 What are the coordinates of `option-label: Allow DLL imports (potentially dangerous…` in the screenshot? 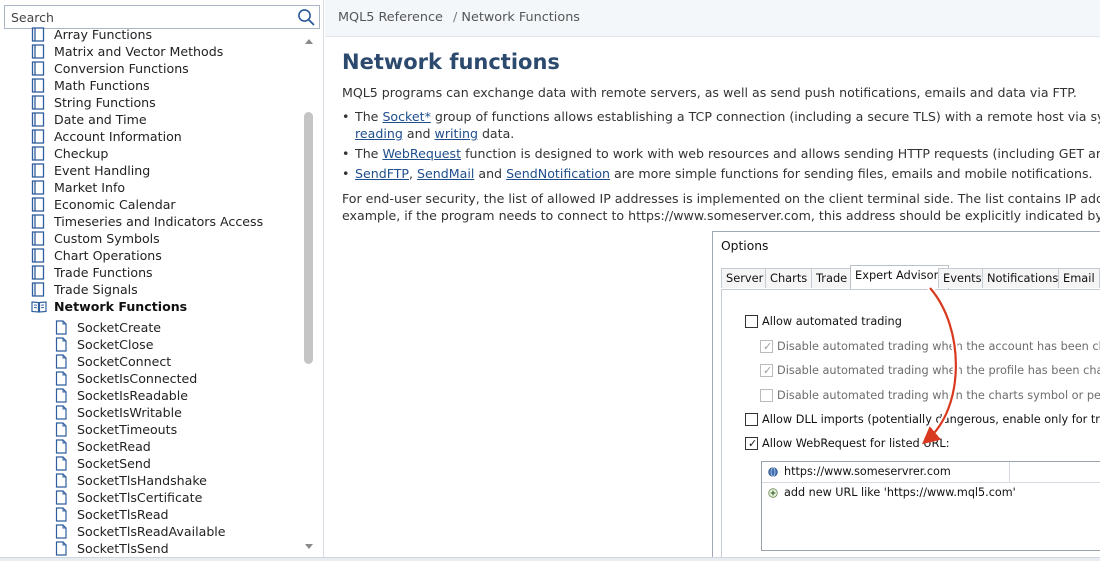 It's located at (931, 419).